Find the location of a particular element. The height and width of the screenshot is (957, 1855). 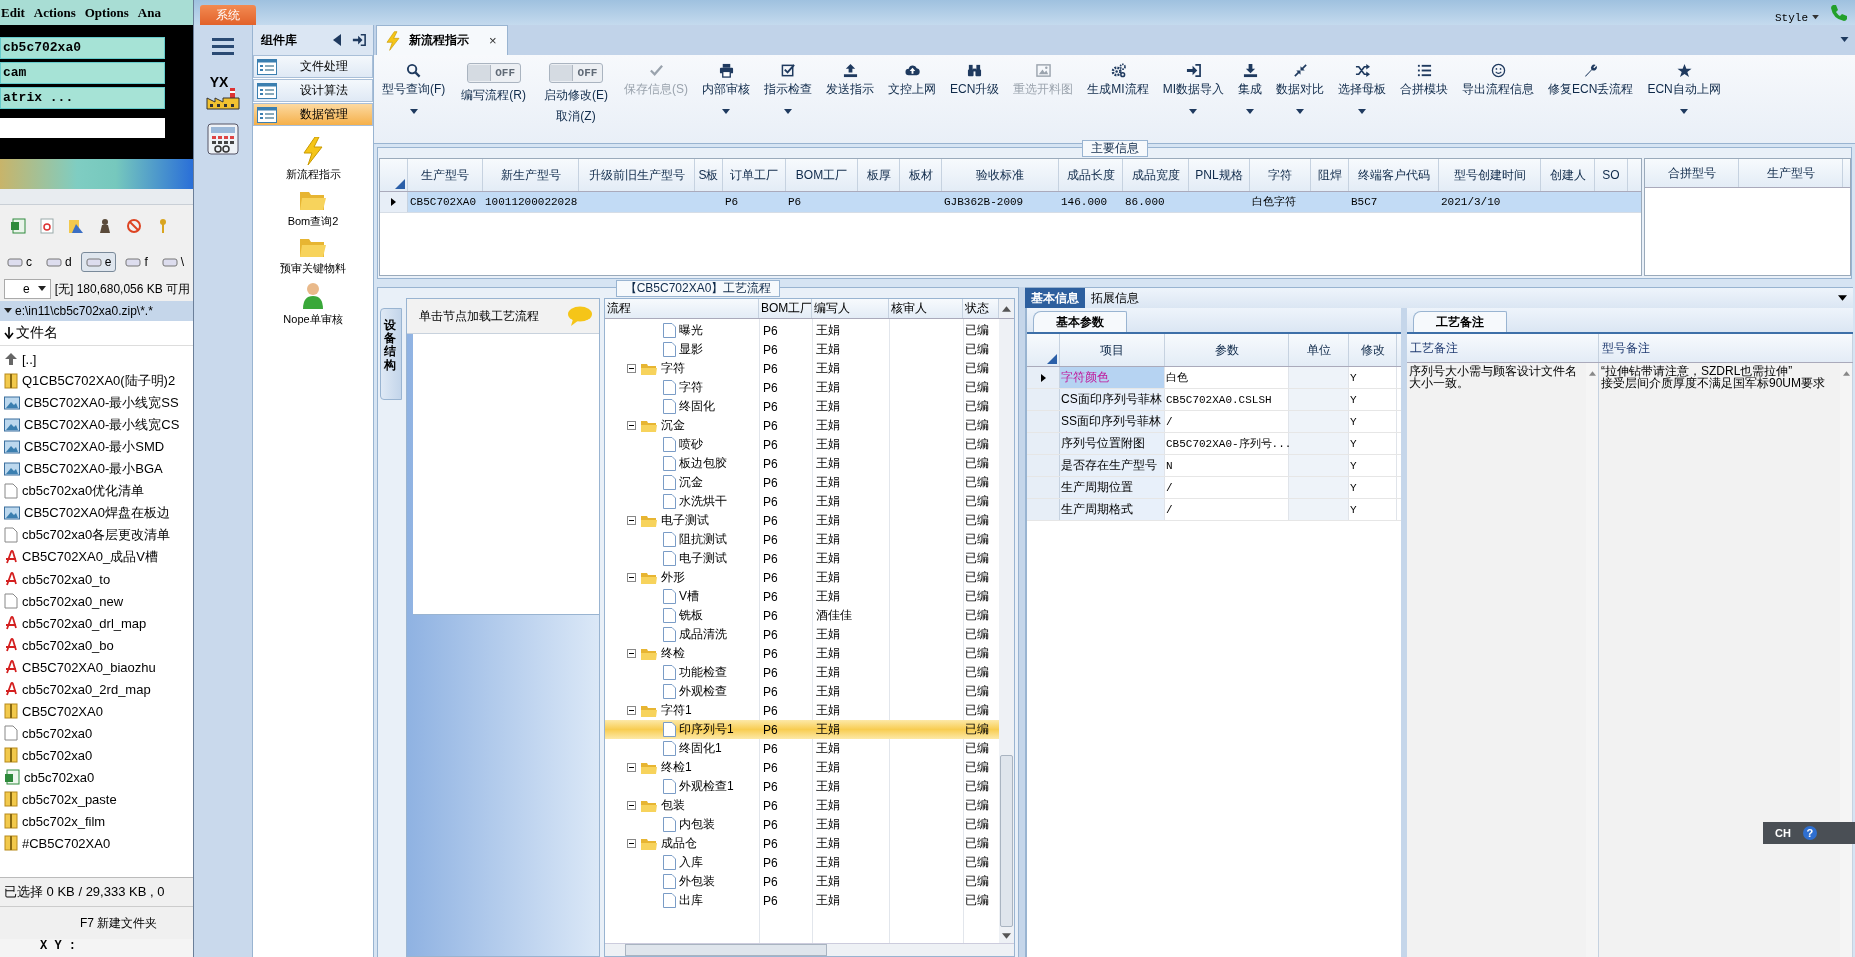

column-header: 成品宽度 is located at coordinates (1156, 175).